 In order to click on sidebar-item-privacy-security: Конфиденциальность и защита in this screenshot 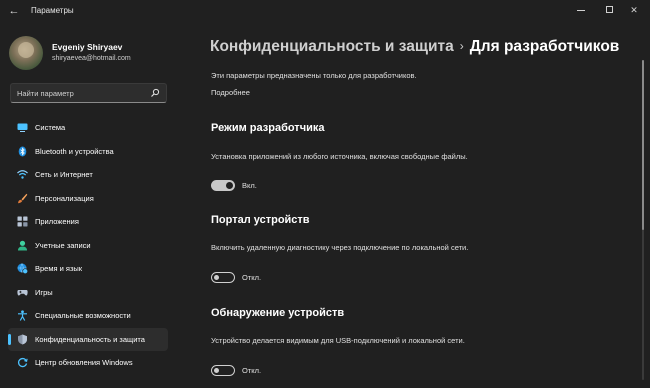, I will do `click(88, 339)`.